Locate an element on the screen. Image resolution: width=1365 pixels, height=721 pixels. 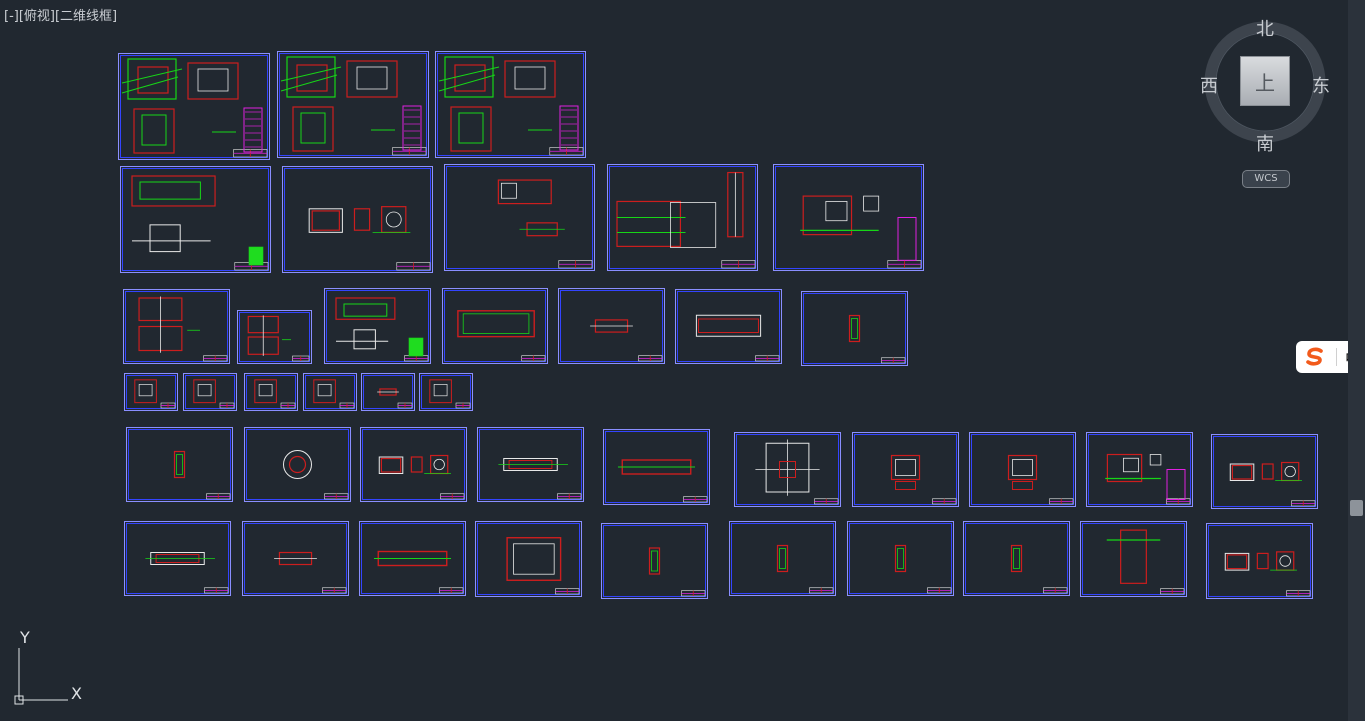
ucs-x-label: X is located at coordinates (76, 693).